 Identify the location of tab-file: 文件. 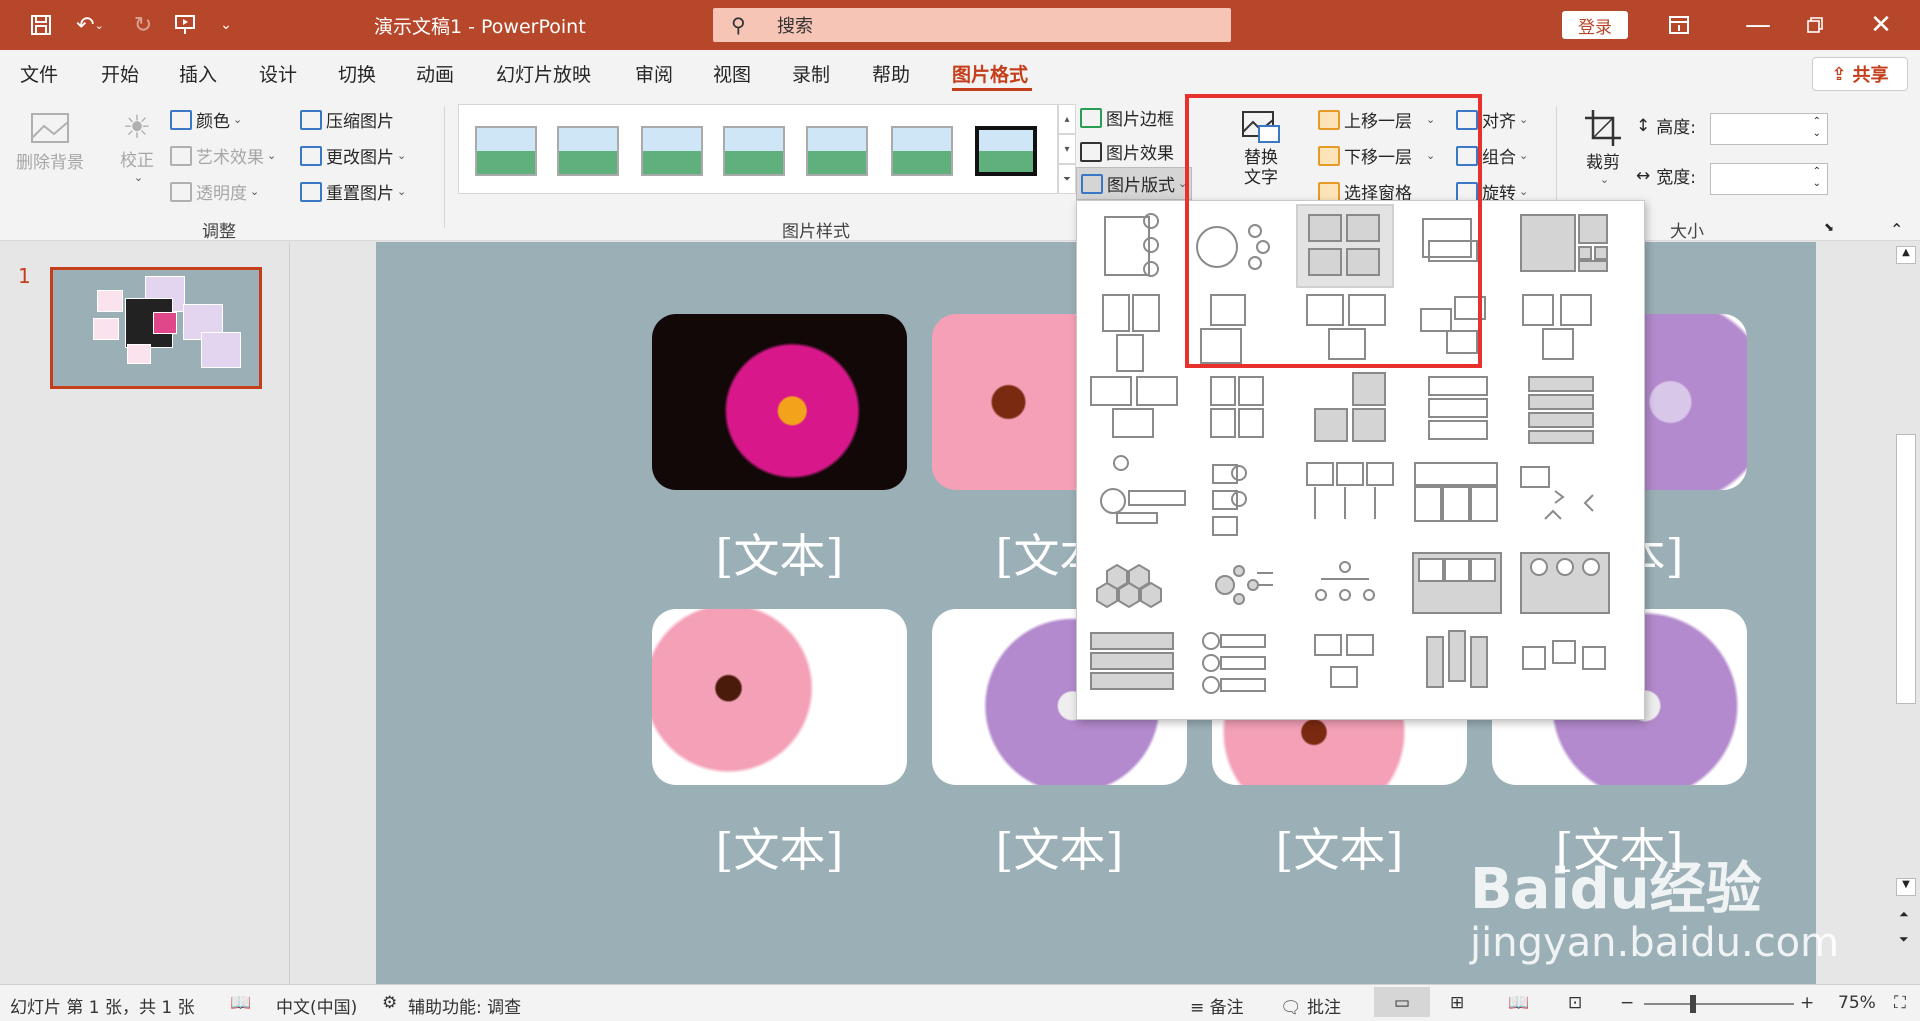
(39, 73).